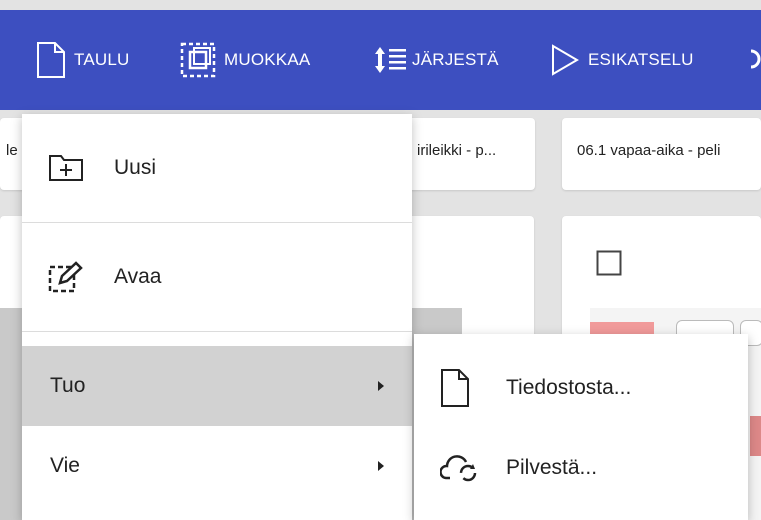 This screenshot has height=520, width=761. I want to click on menu-item-tuo-label: Tuo, so click(68, 385).